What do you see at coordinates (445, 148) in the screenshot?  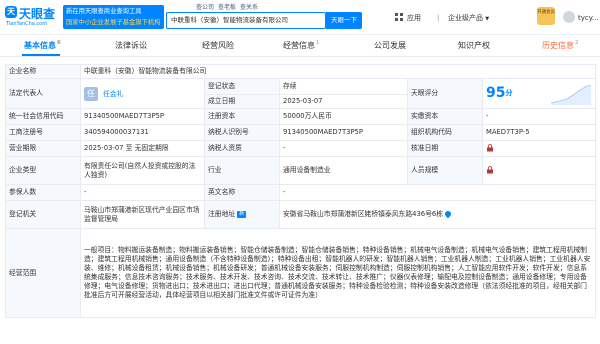 I see `approve-date-label: 核准日期` at bounding box center [445, 148].